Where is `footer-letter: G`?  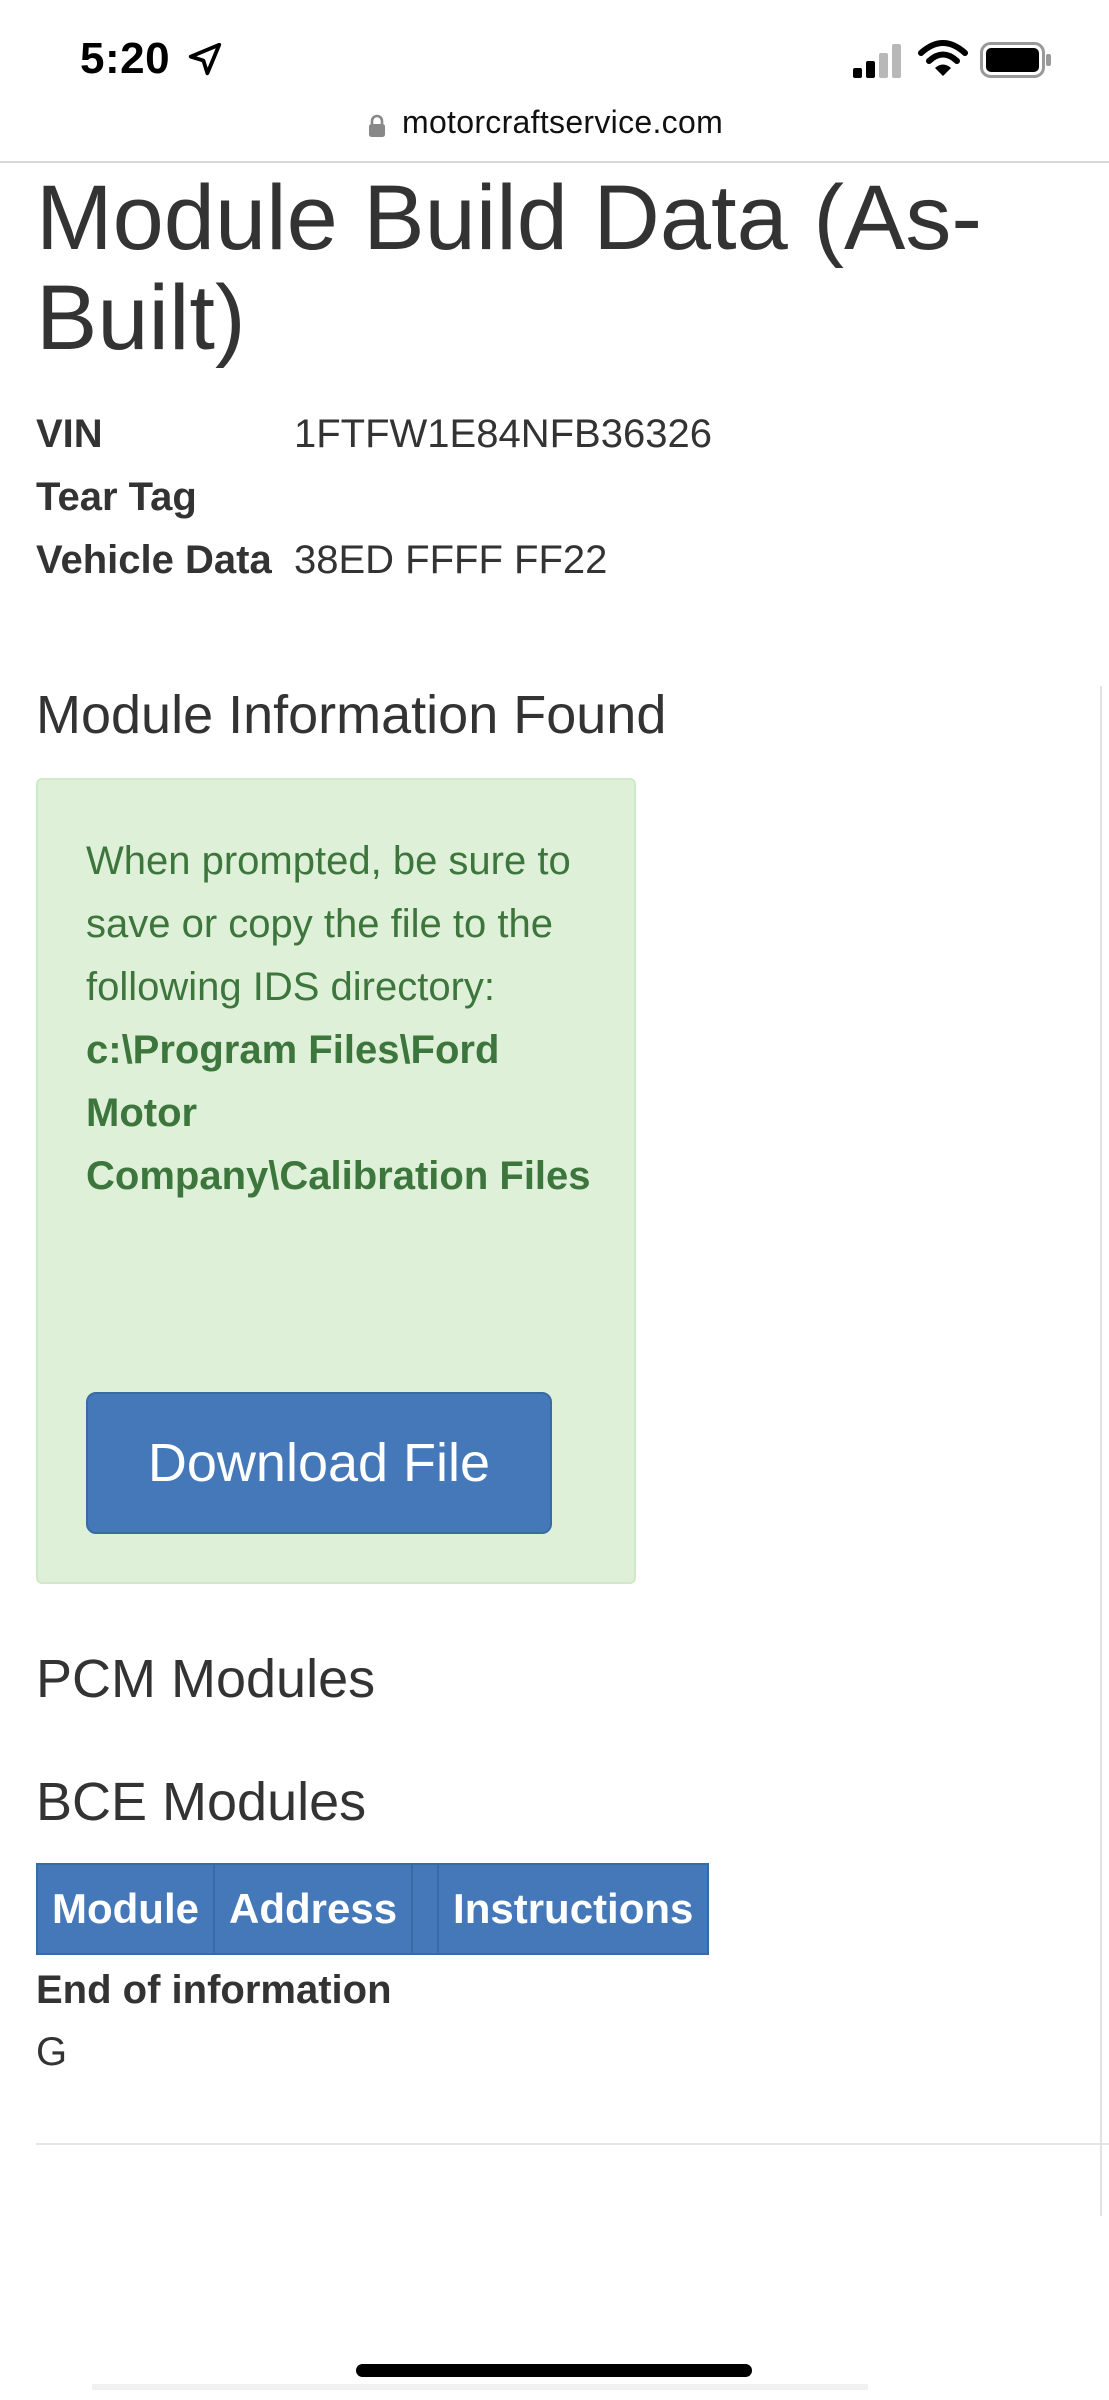
footer-letter: G is located at coordinates (52, 2052).